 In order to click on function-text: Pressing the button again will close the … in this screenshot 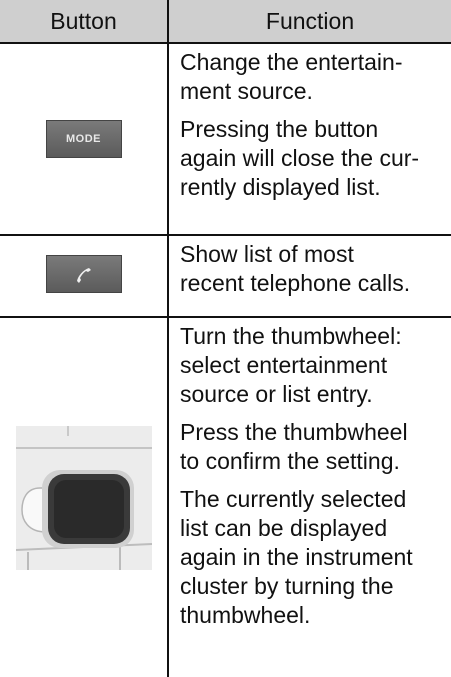, I will do `click(300, 158)`.